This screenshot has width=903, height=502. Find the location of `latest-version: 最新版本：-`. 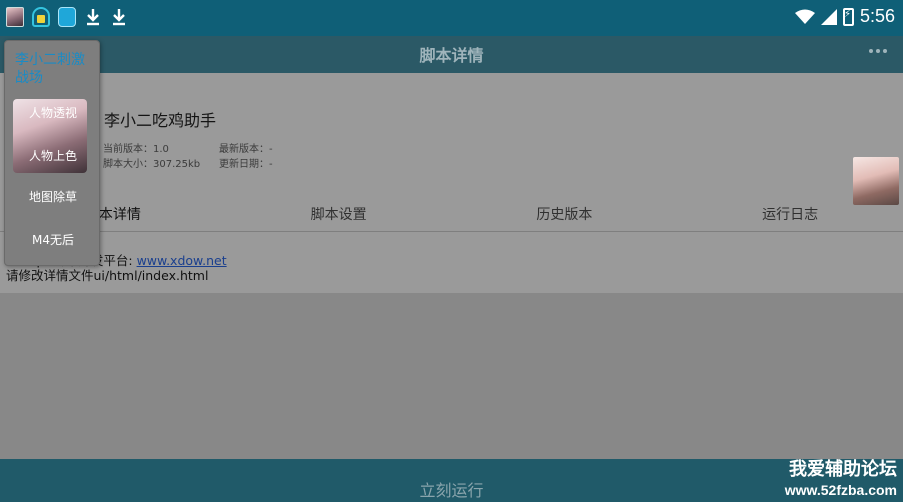

latest-version: 最新版本：- is located at coordinates (246, 149).